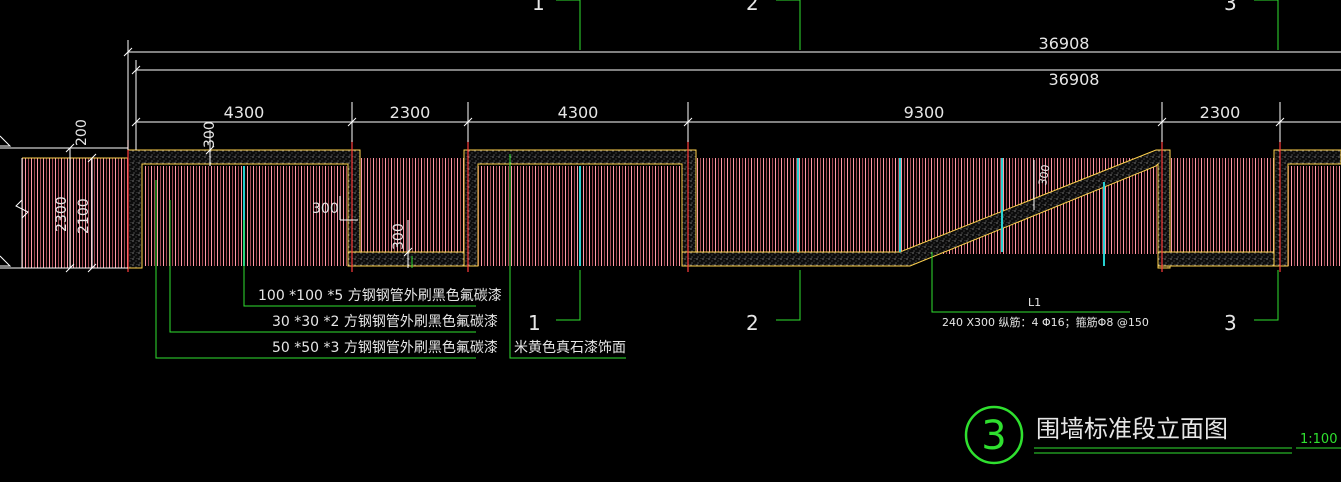 Image resolution: width=1341 pixels, height=482 pixels. I want to click on axis-bottom-3: 3, so click(1230, 323).